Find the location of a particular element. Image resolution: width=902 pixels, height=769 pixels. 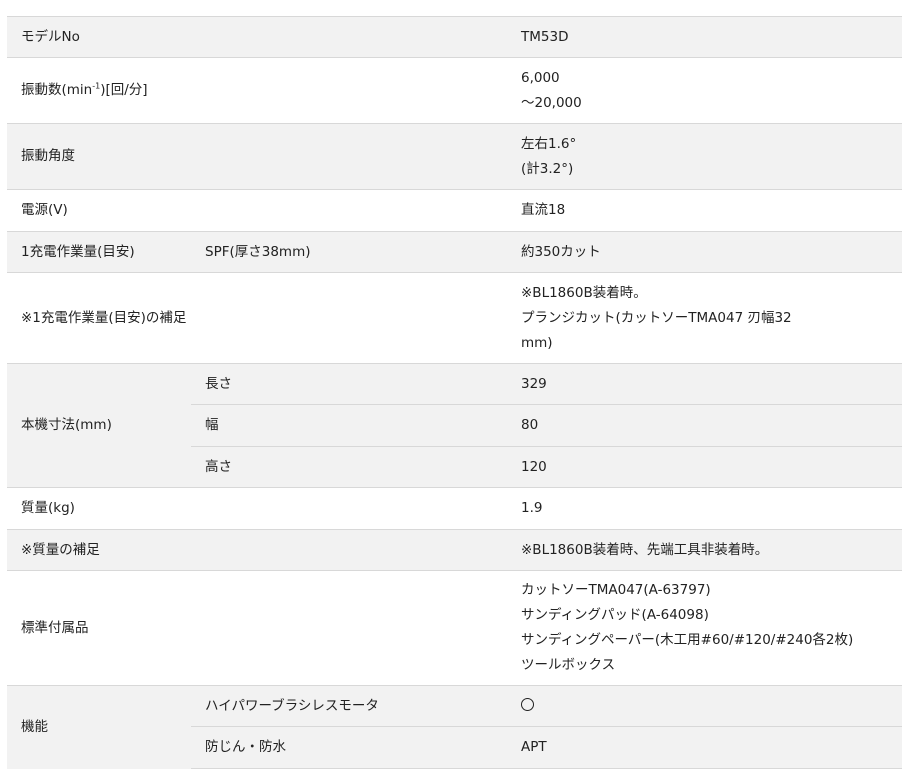

row-mass-note: ※質量の補足 ※BL1860B装着時、先端工具非装着時。 is located at coordinates (454, 550).